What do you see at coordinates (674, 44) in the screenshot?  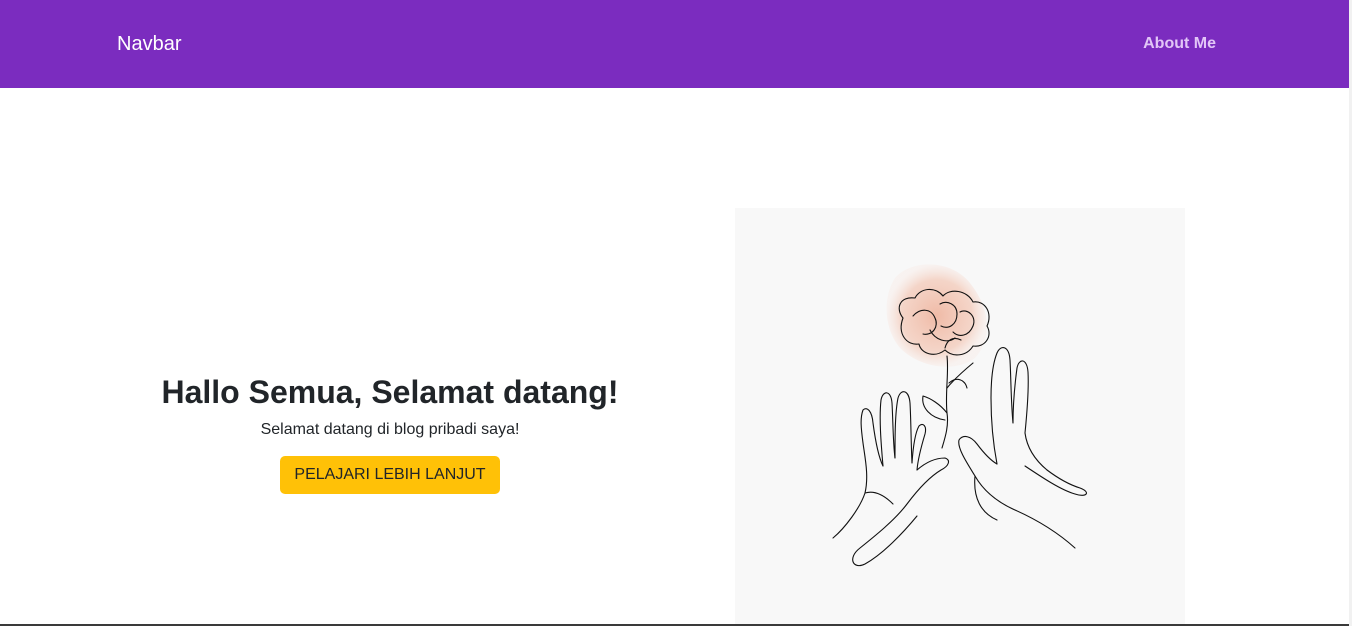 I see `navbar: Navbar About Me` at bounding box center [674, 44].